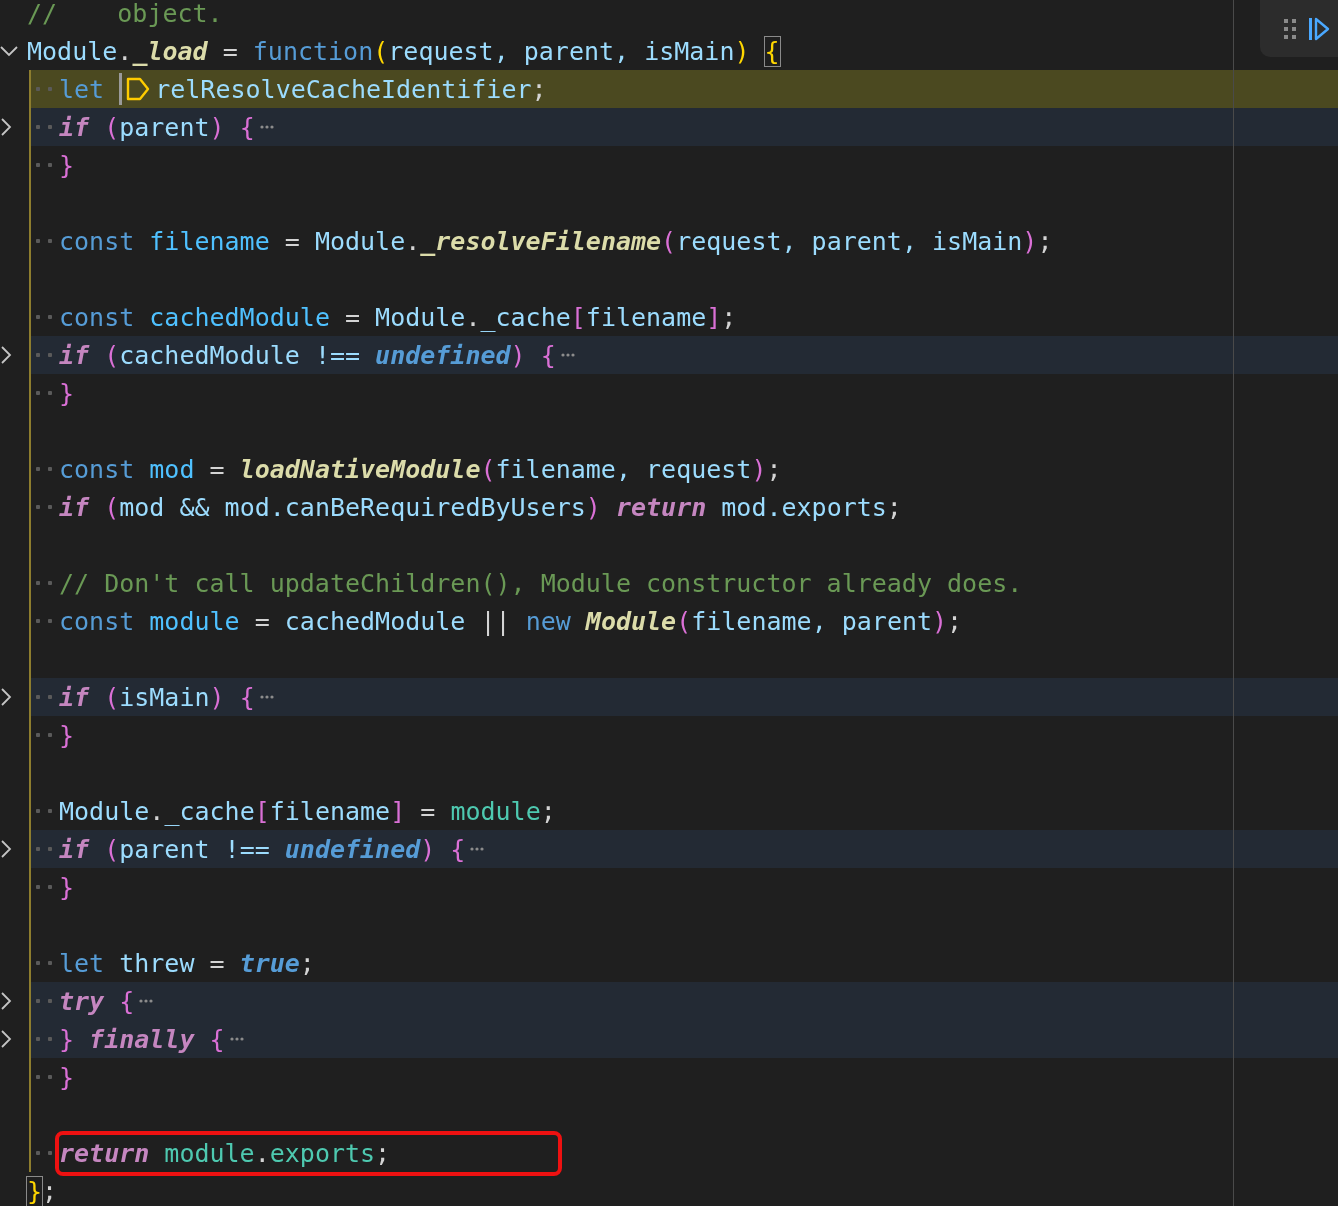 The height and width of the screenshot is (1206, 1338). I want to click on code-token: filename, request, so click(623, 469).